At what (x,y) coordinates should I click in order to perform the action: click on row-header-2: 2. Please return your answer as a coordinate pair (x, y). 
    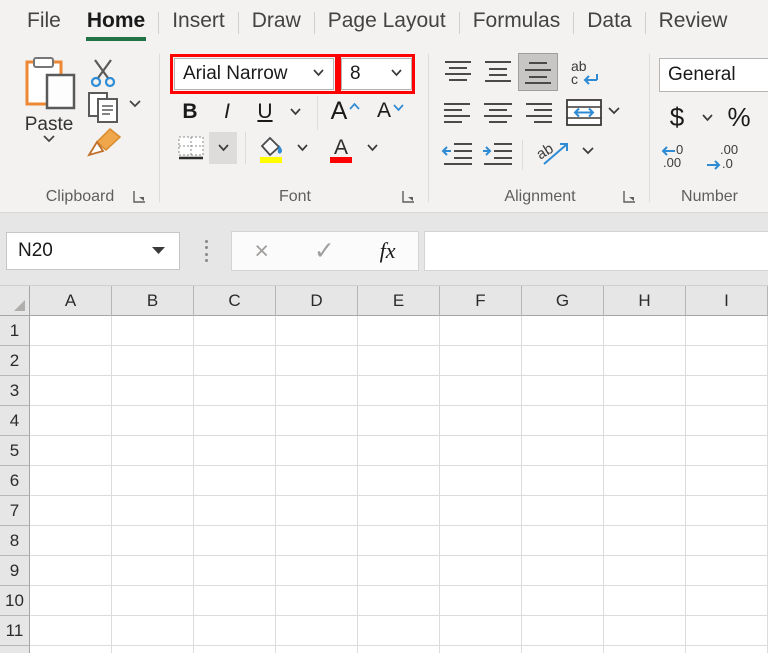
    Looking at the image, I should click on (15, 361).